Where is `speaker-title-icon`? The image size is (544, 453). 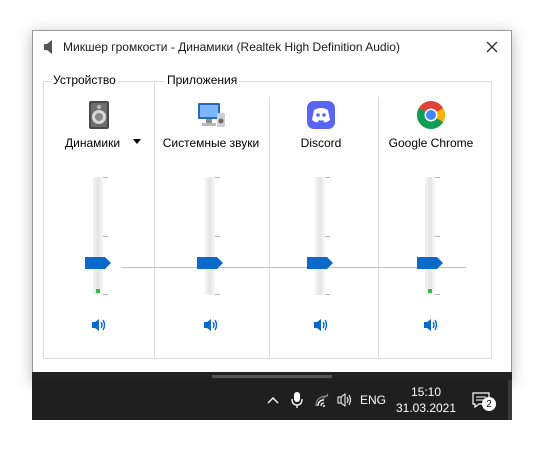 speaker-title-icon is located at coordinates (48, 47).